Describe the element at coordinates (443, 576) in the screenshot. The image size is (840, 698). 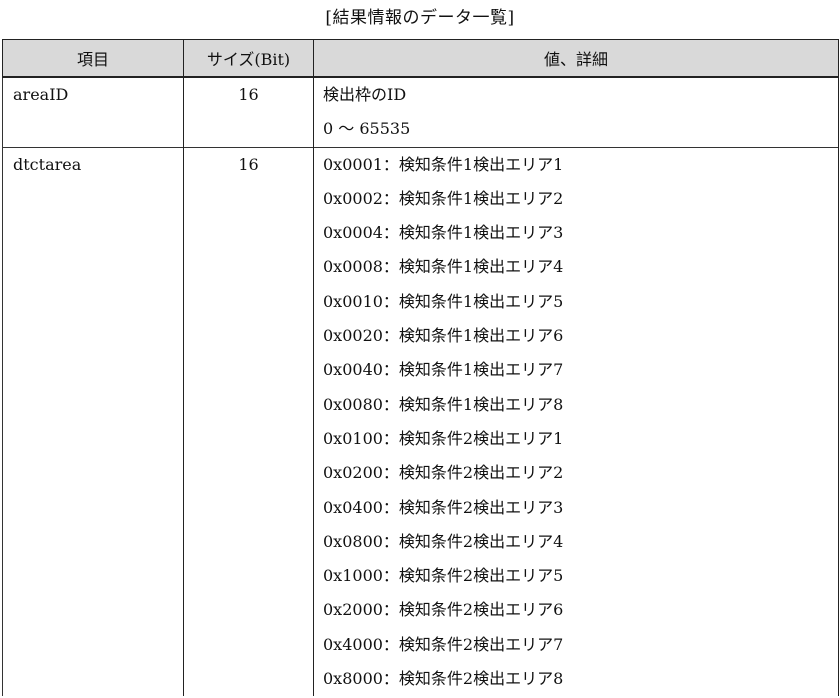
I see `detail-line: 0x1000：検知条件2検出エリア5` at that location.